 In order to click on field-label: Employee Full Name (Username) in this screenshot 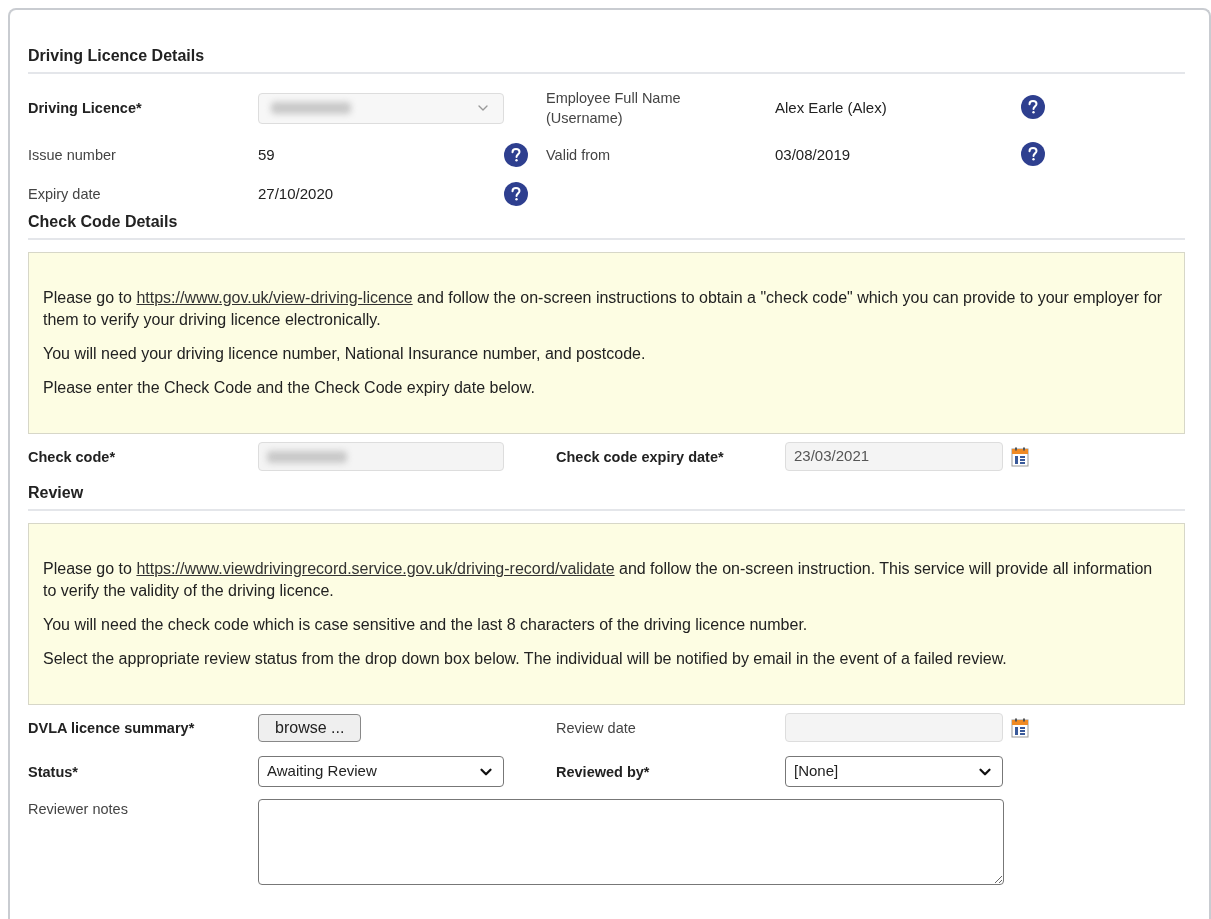, I will do `click(614, 108)`.